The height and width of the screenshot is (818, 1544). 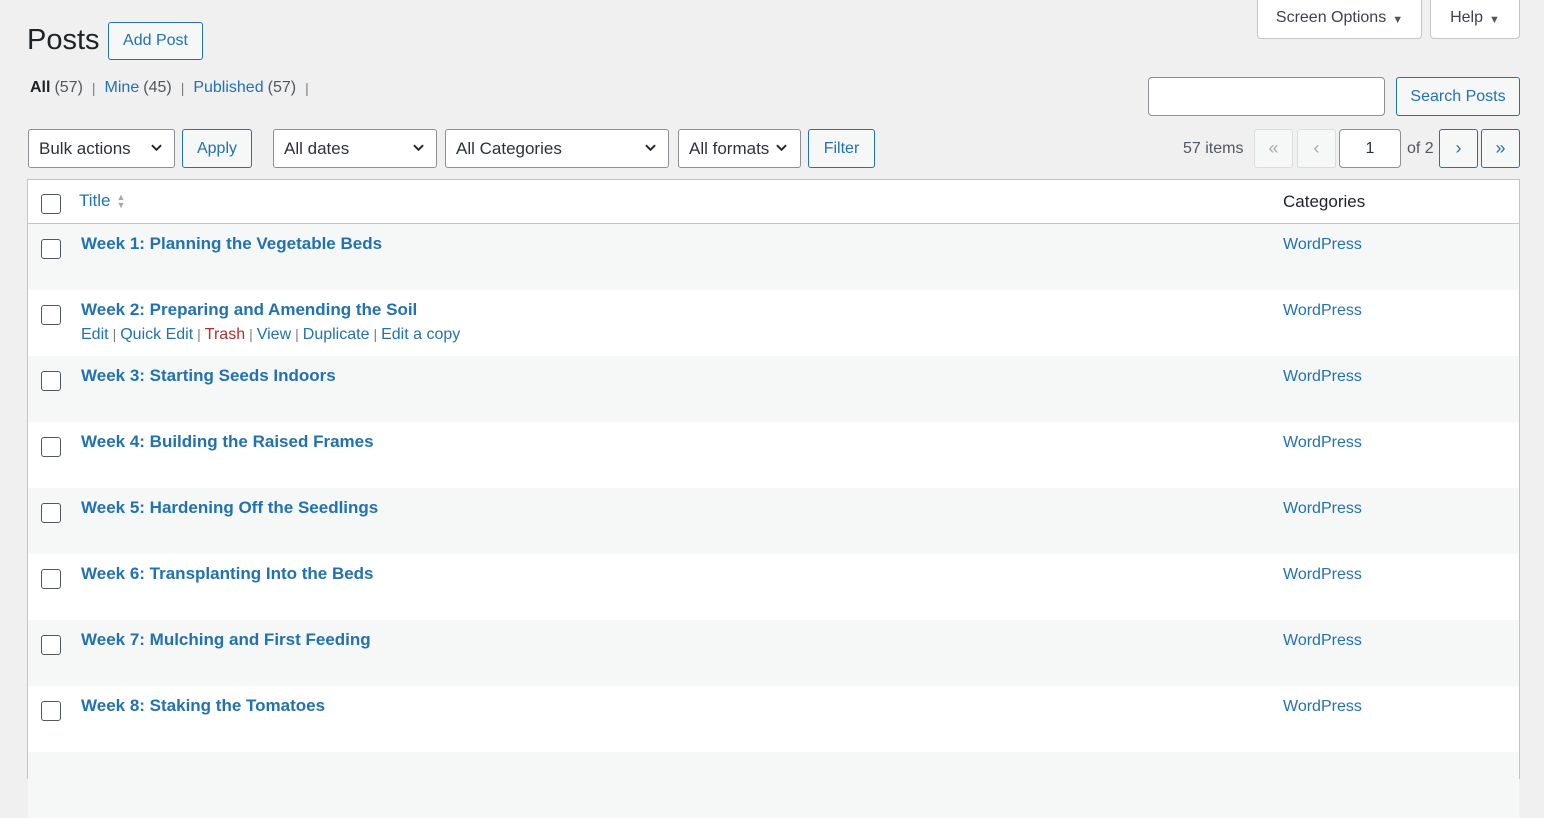 What do you see at coordinates (773, 785) in the screenshot?
I see `table-row` at bounding box center [773, 785].